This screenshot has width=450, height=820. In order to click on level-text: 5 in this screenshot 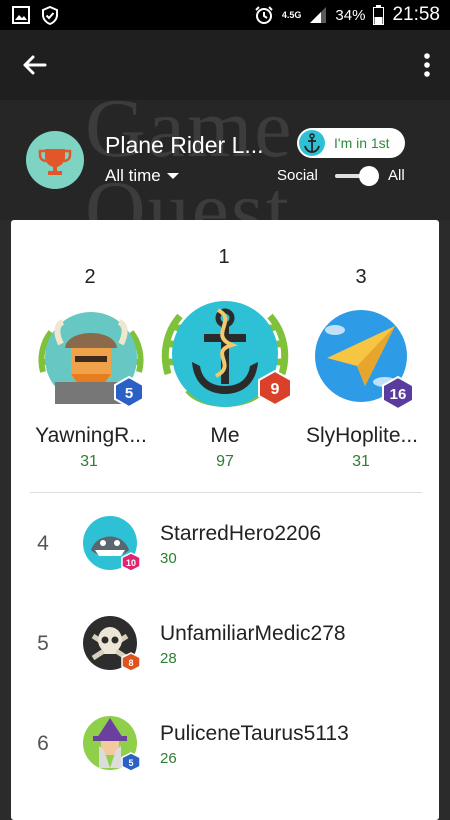, I will do `click(130, 763)`.